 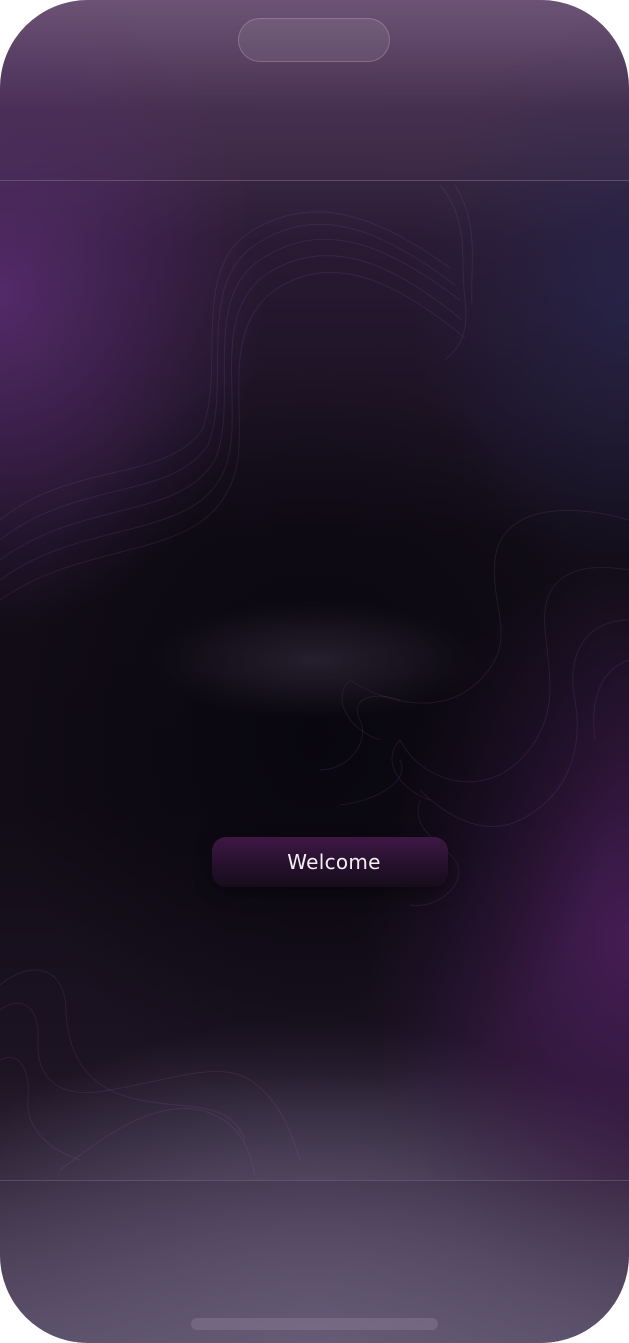 What do you see at coordinates (315, 660) in the screenshot?
I see `soft-glow` at bounding box center [315, 660].